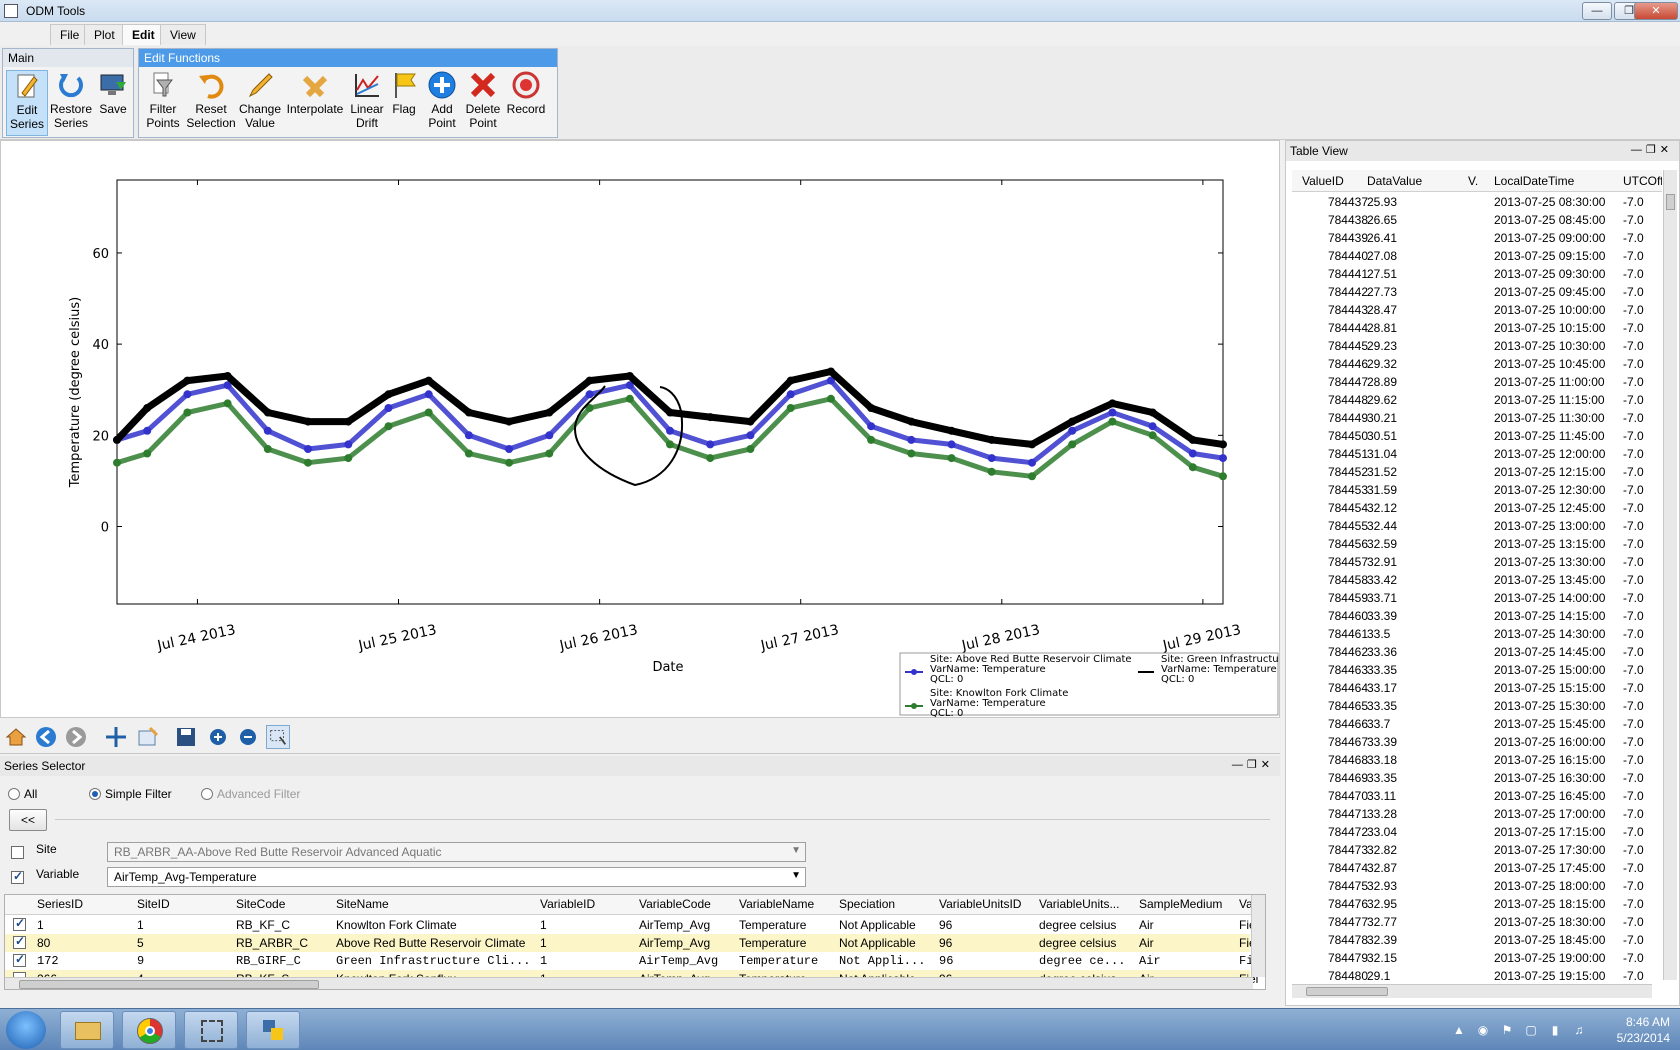  What do you see at coordinates (1652, 149) in the screenshot?
I see `dock-buttons: —❐✕` at bounding box center [1652, 149].